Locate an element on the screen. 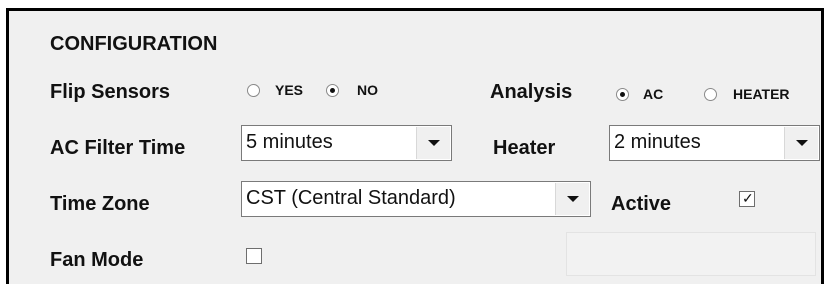 The image size is (838, 287). heater-dropdown-button is located at coordinates (801, 143).